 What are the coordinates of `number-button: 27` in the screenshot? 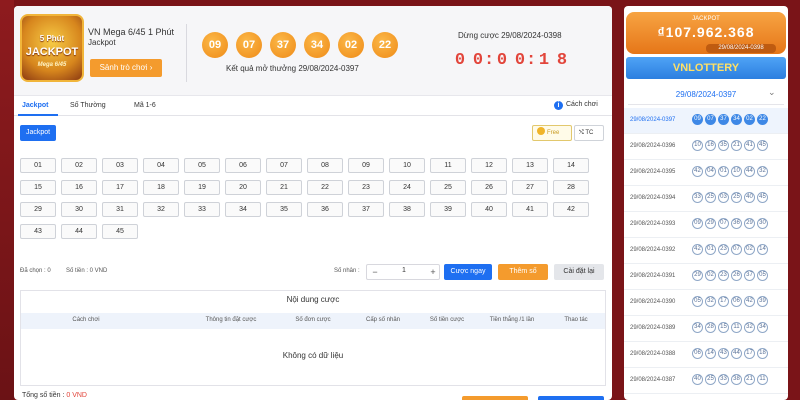 It's located at (530, 187).